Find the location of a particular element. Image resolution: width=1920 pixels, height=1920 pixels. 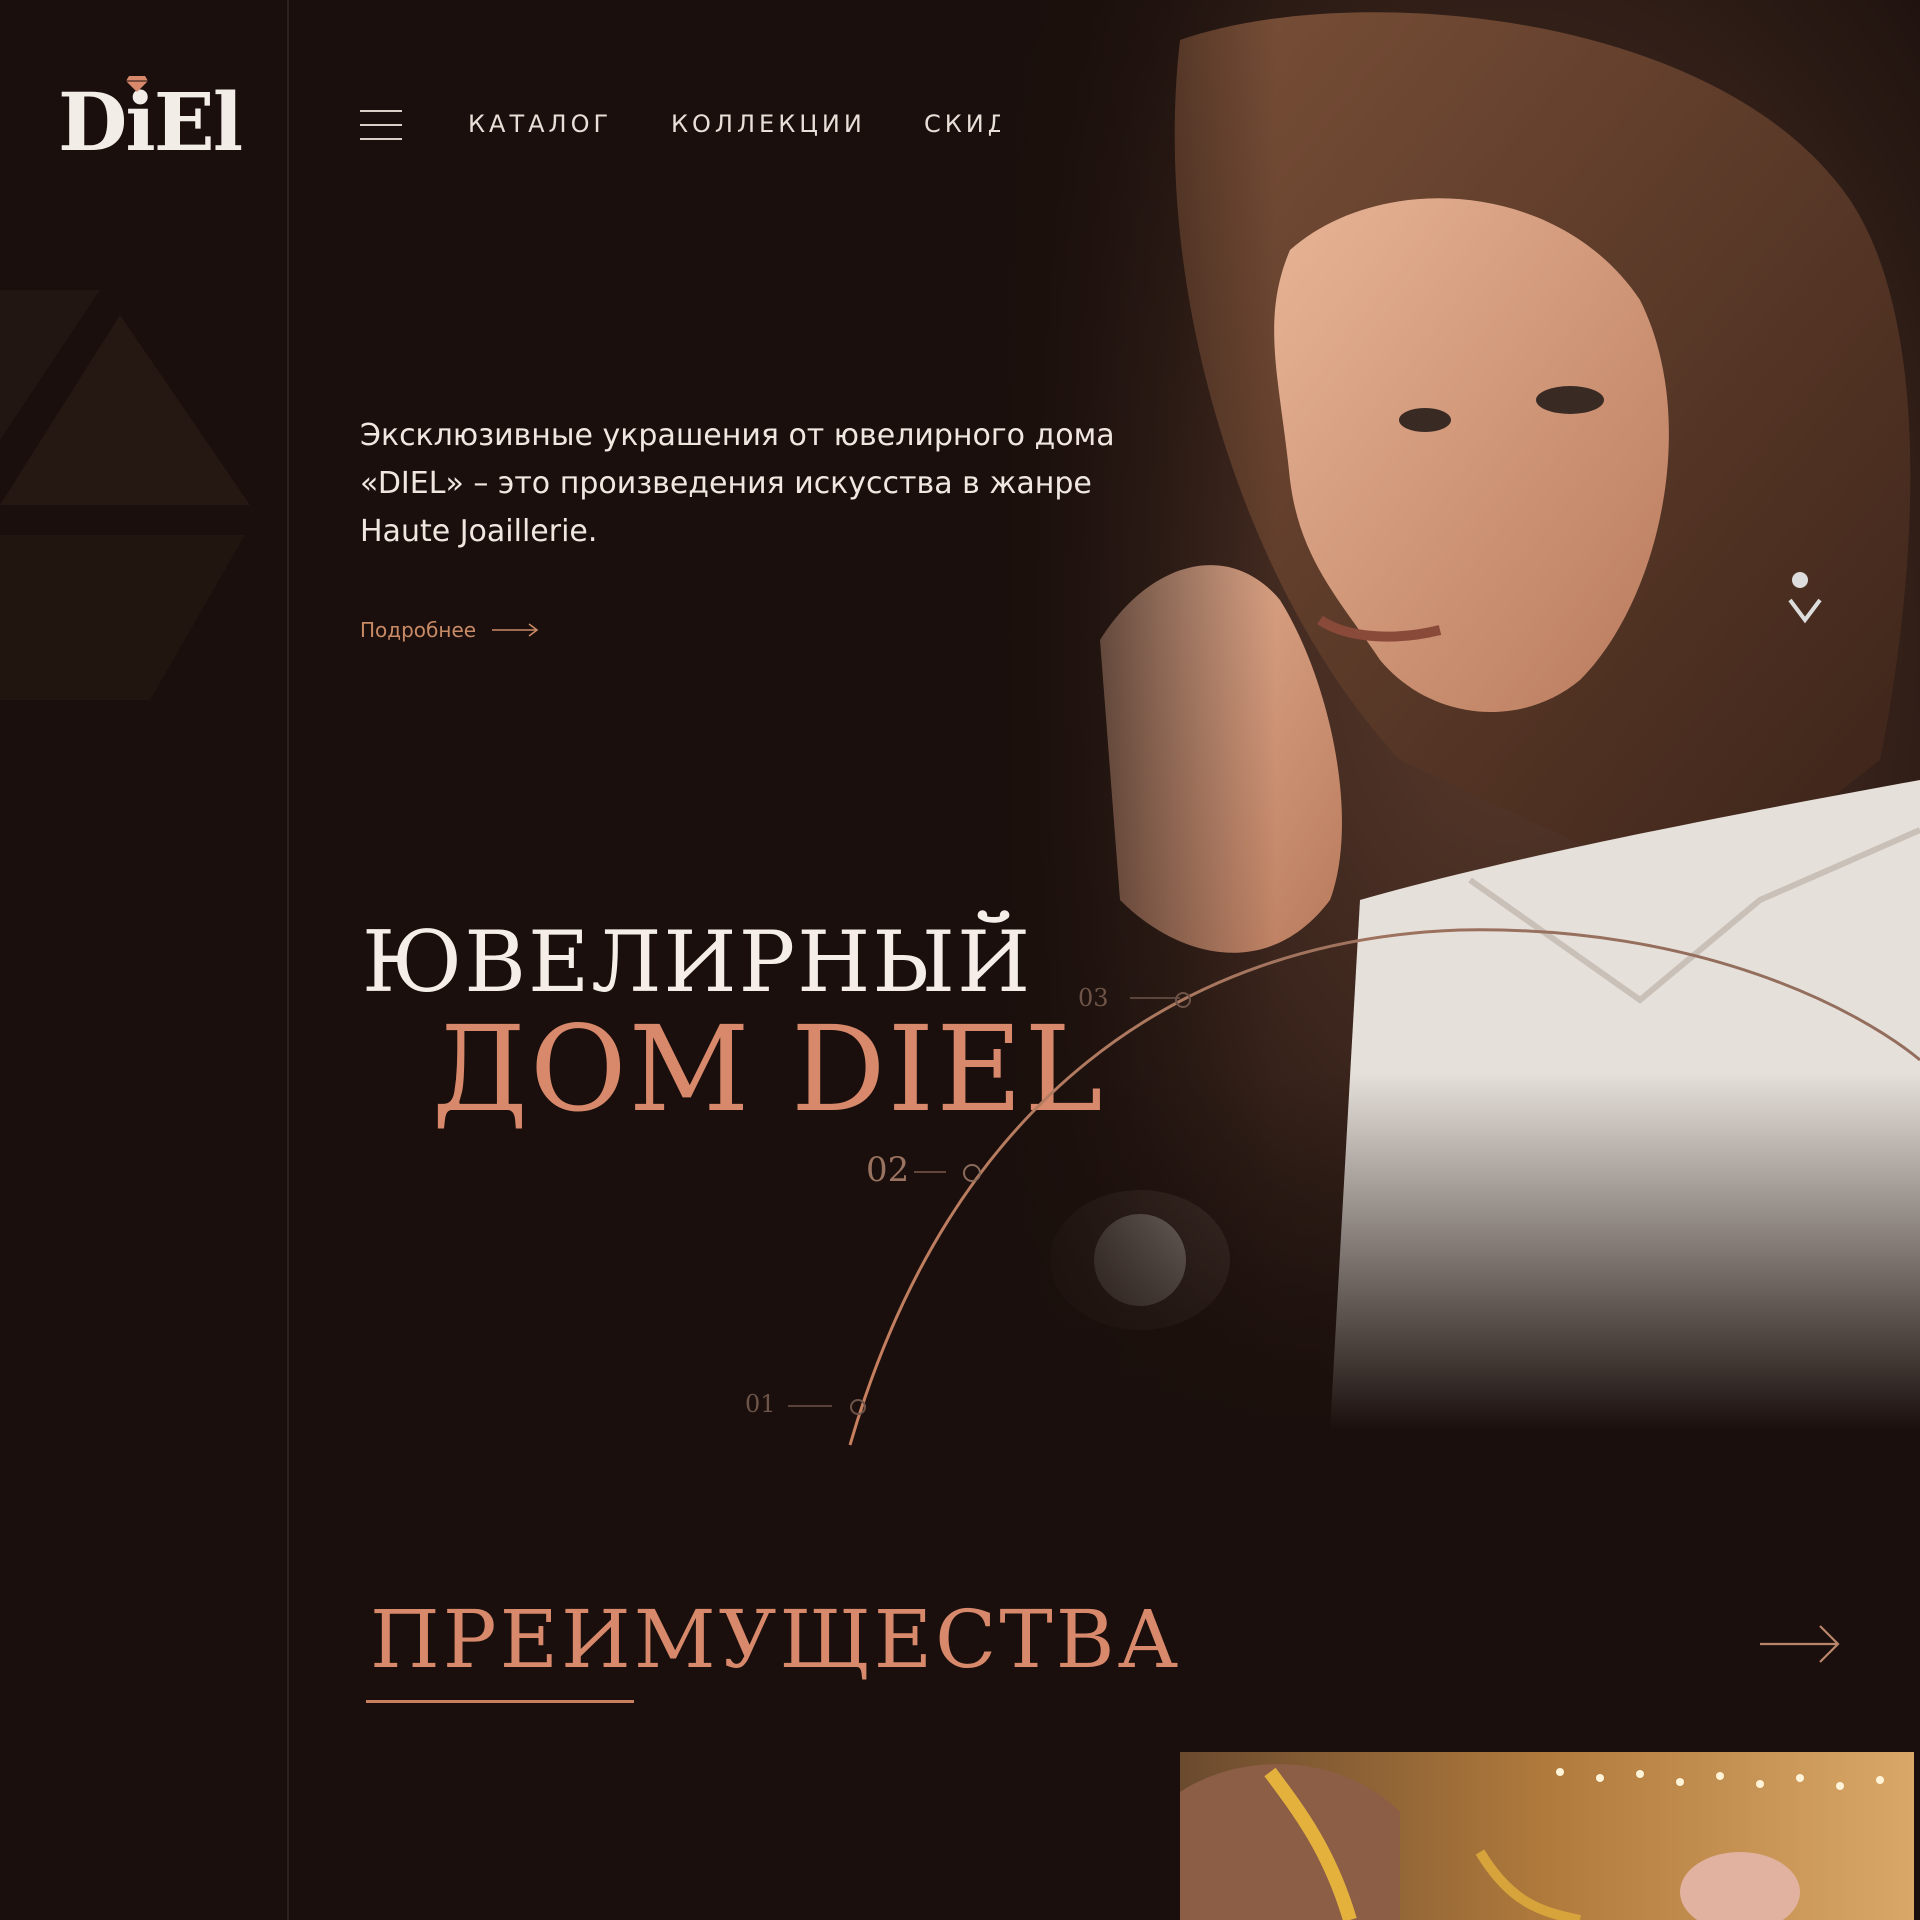

jewelry-store-photo is located at coordinates (1547, 1836).